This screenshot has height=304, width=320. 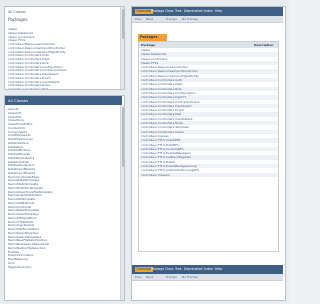 I want to click on bottom-nav-class: Class, so click(x=169, y=269).